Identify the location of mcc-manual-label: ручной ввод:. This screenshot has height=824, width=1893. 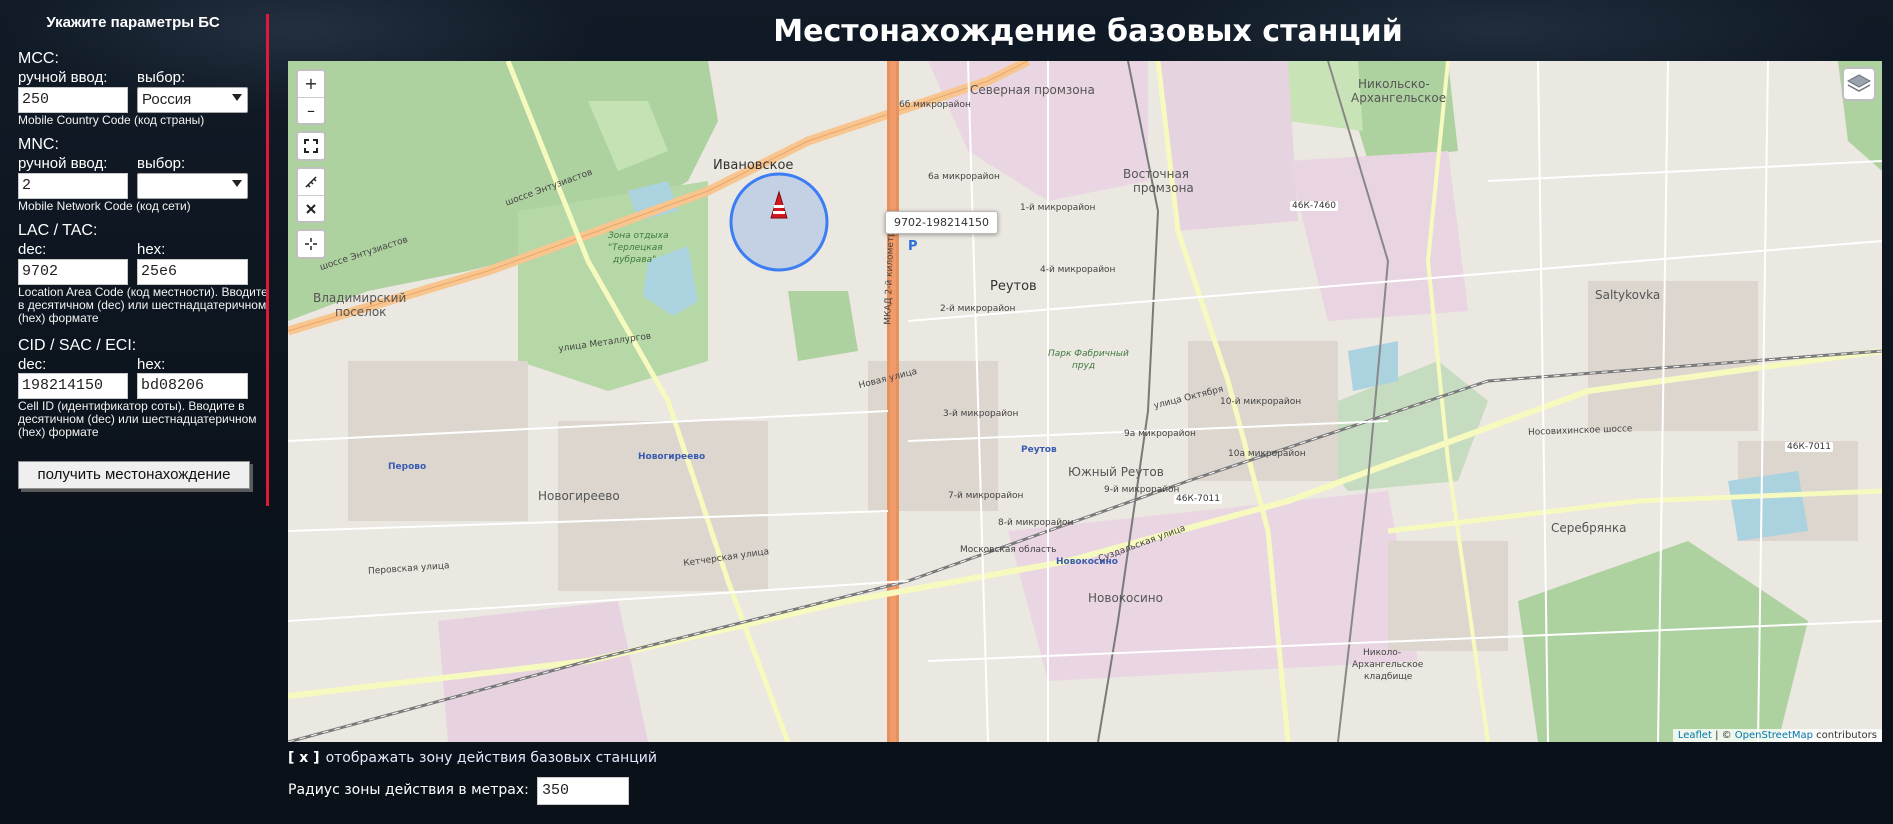
(63, 77).